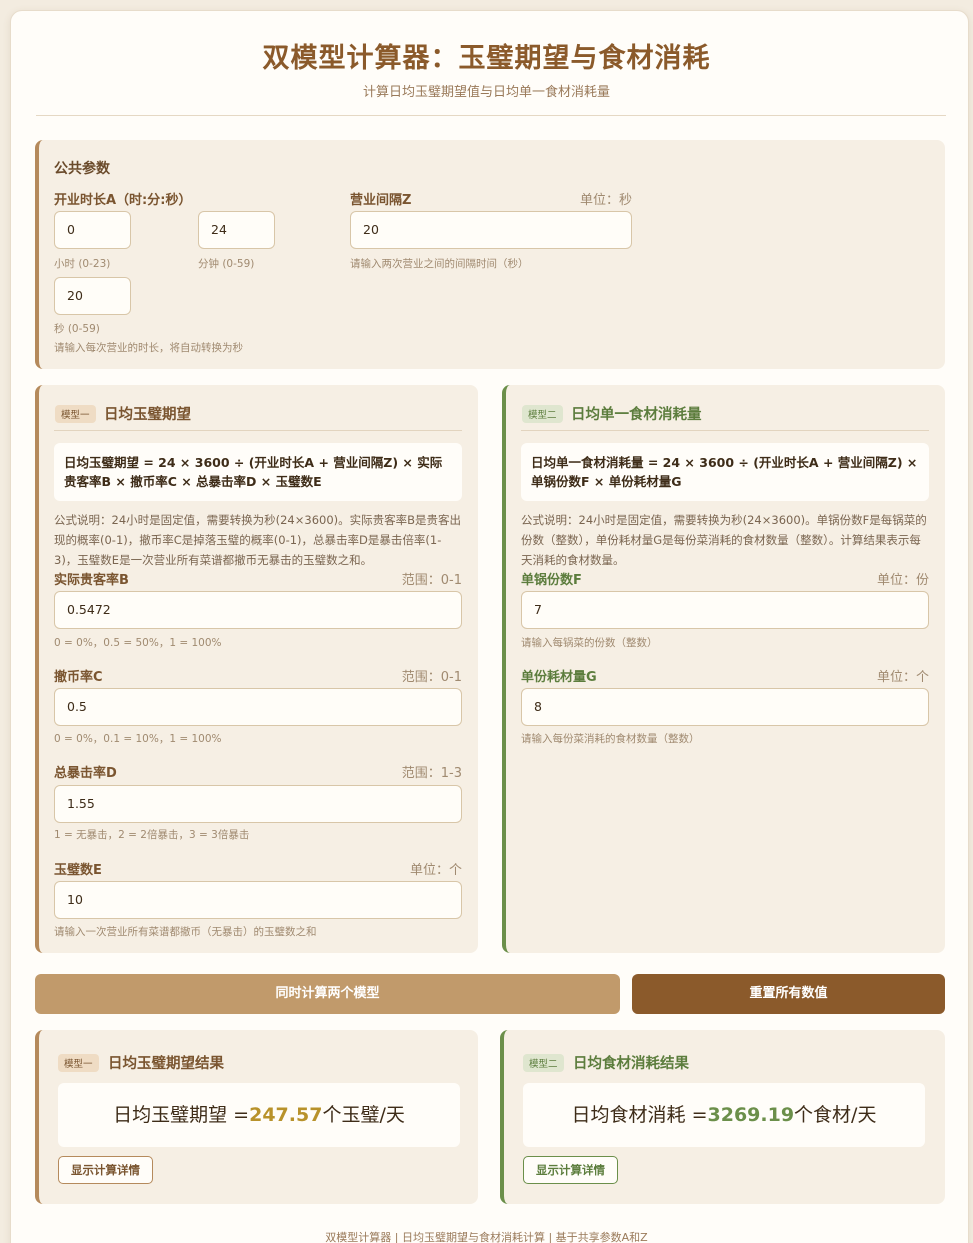  I want to click on result1-box: 日均玉璧期望 =247.57个玉璧/天, so click(259, 1115).